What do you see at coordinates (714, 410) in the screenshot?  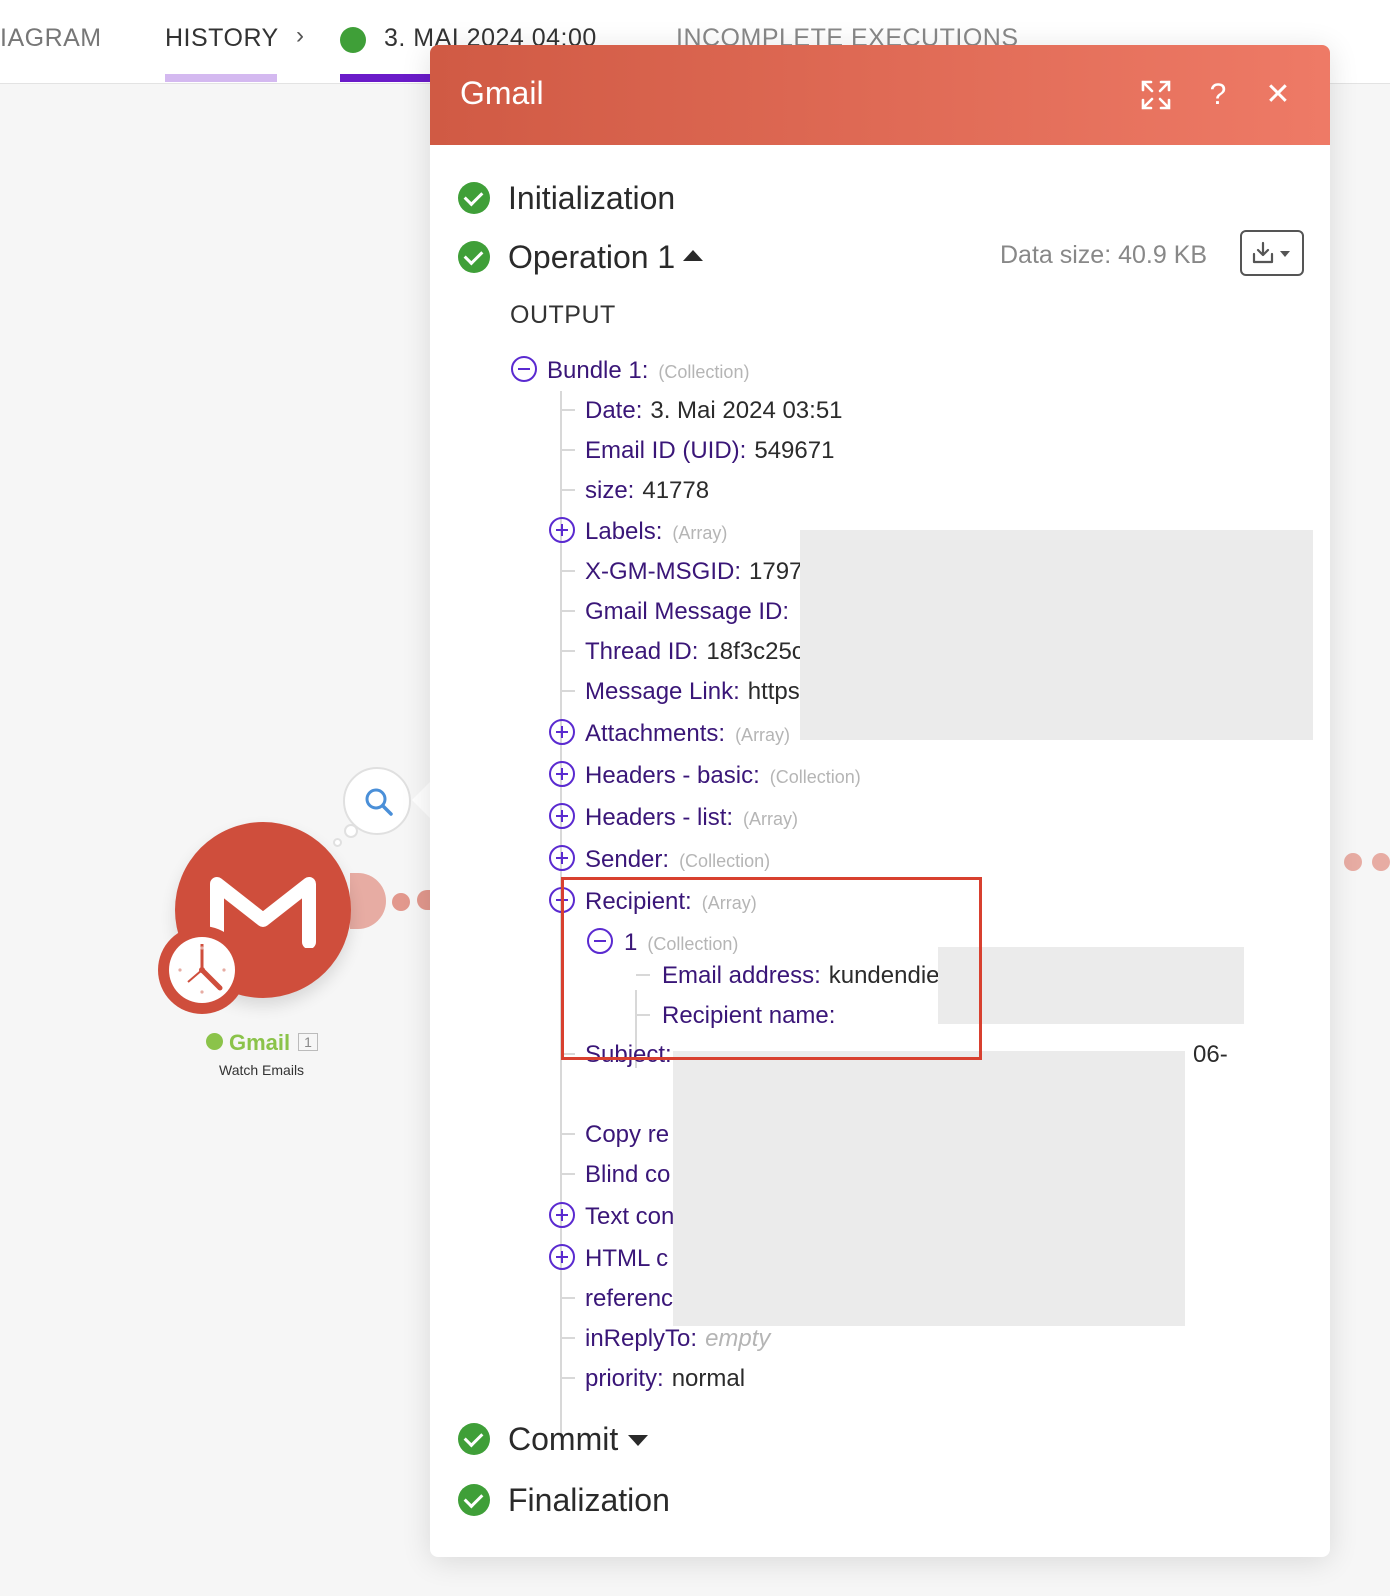 I see `field-date: Date: 3. Mai 2024 03:51` at bounding box center [714, 410].